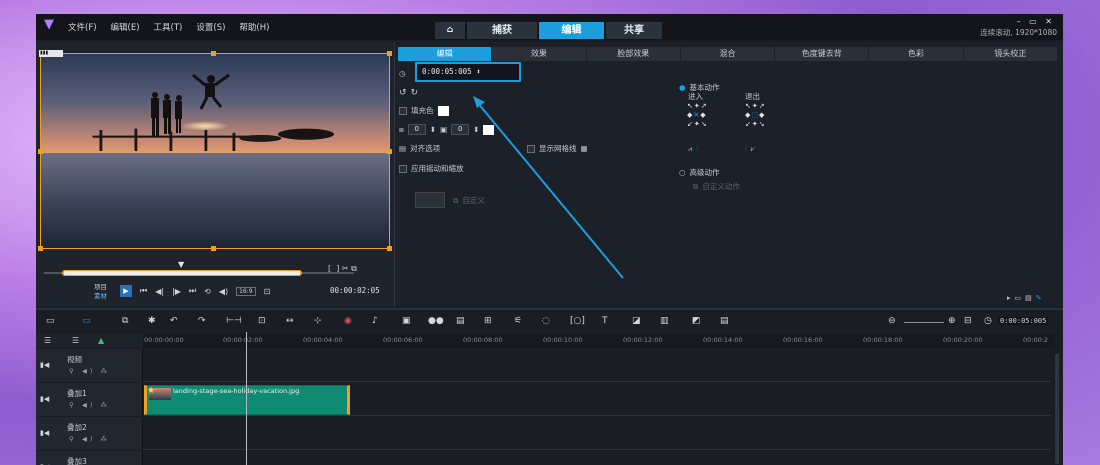 The width and height of the screenshot is (1100, 465). Describe the element at coordinates (159, 291) in the screenshot. I see `prev-frame-icon: ◀|` at that location.